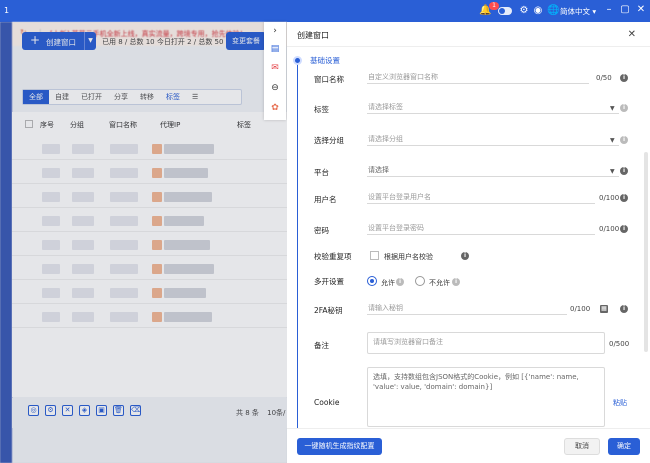 The image size is (650, 463). Describe the element at coordinates (609, 10) in the screenshot. I see `minimize-icon: –` at that location.